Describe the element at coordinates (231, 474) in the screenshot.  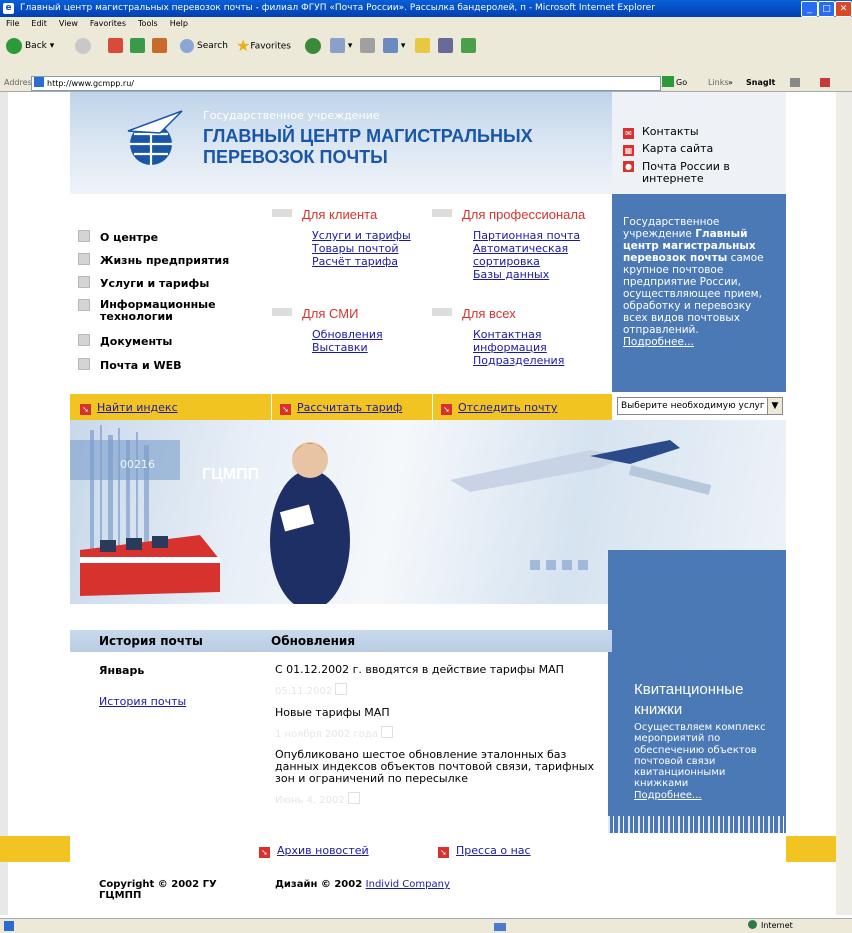
I see `banner-brand: ГЦМПП` at that location.